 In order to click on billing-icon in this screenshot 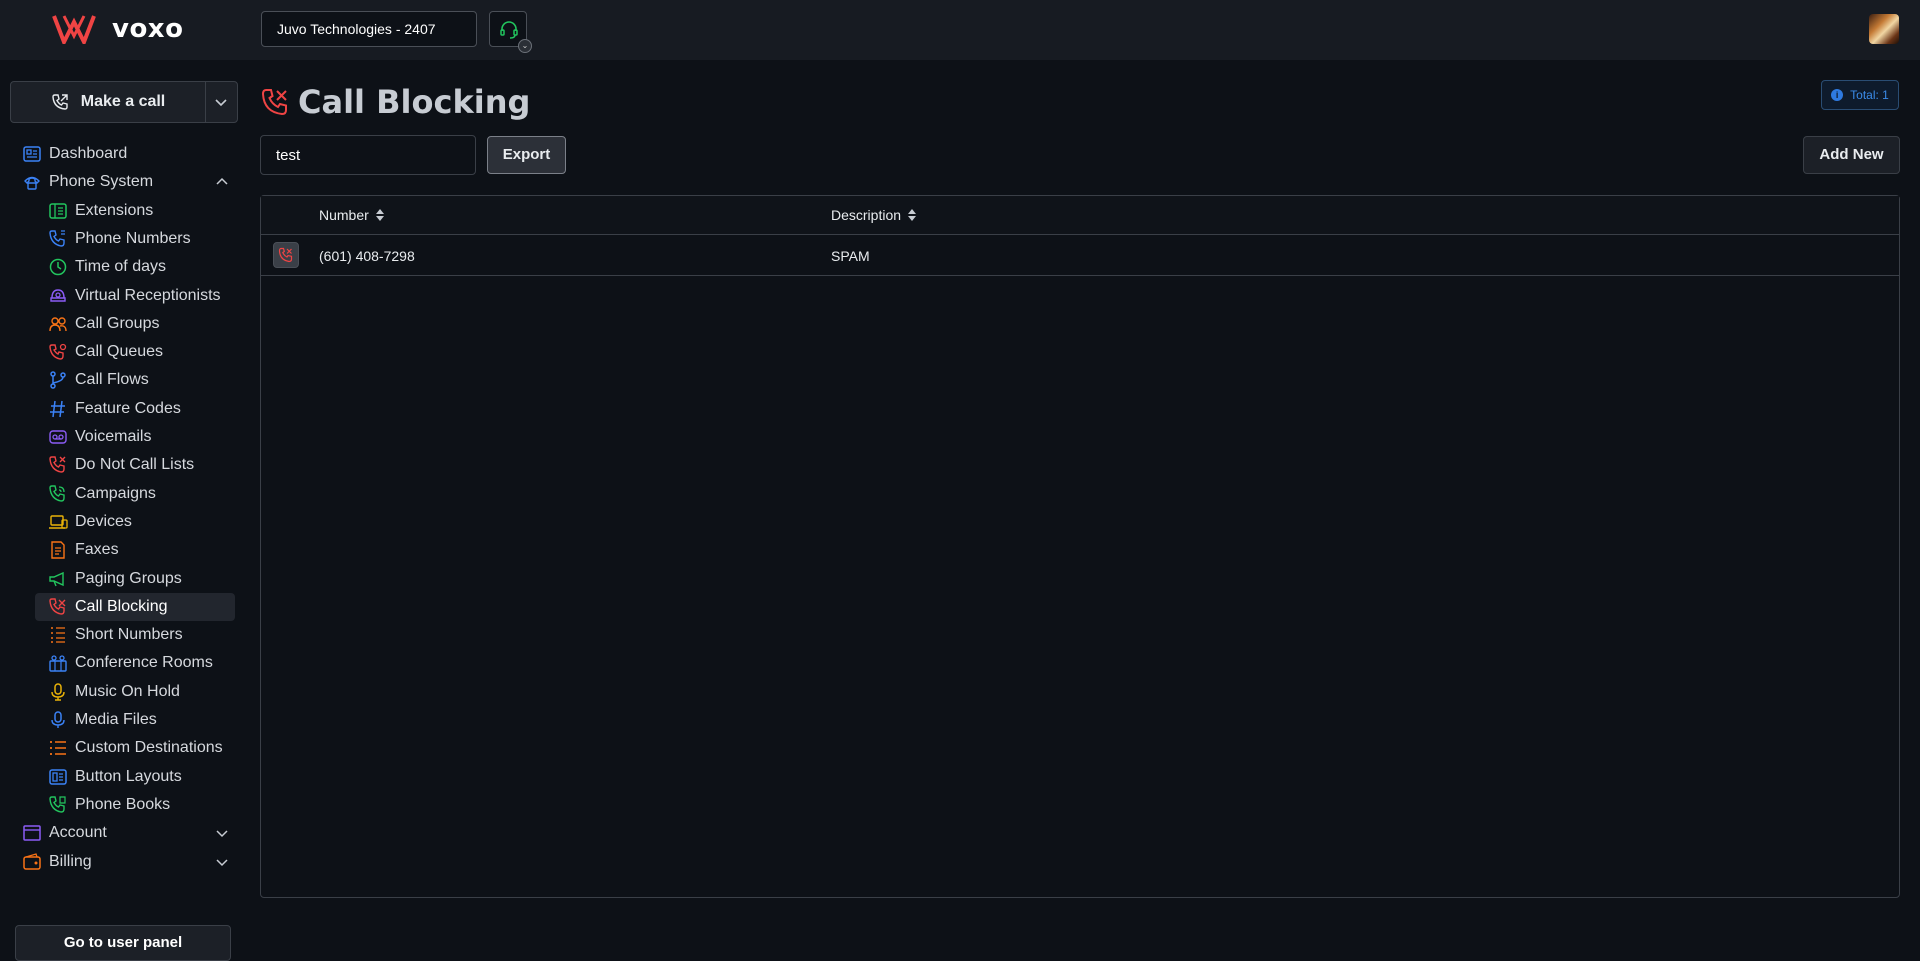, I will do `click(32, 861)`.